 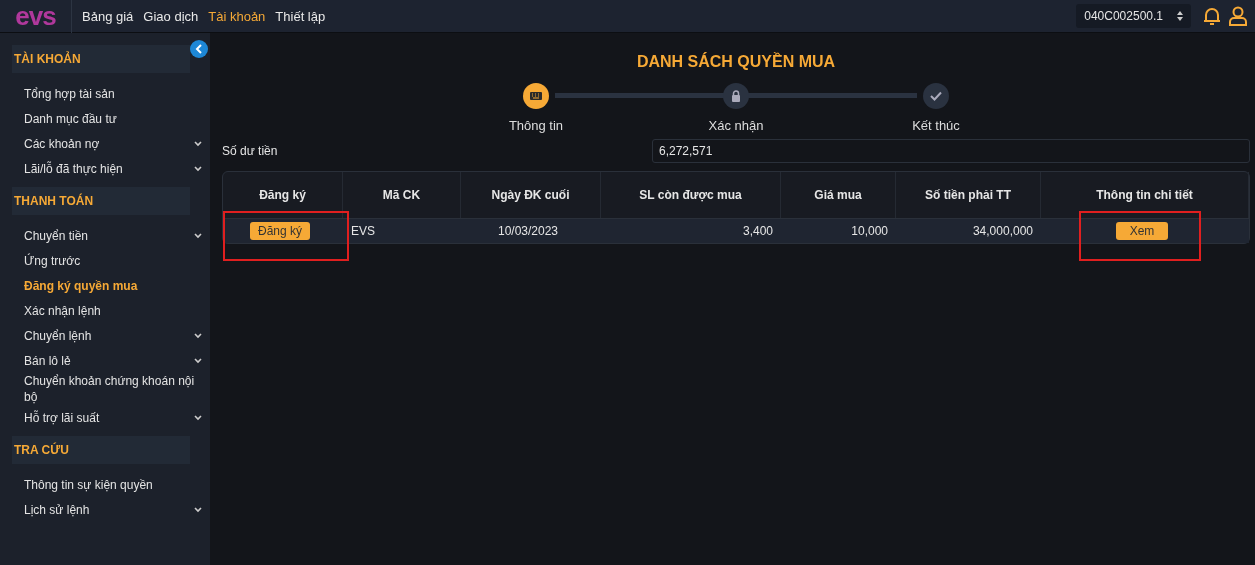 What do you see at coordinates (107, 484) in the screenshot?
I see `sidebar-item: Thông tin sự kiện quyền` at bounding box center [107, 484].